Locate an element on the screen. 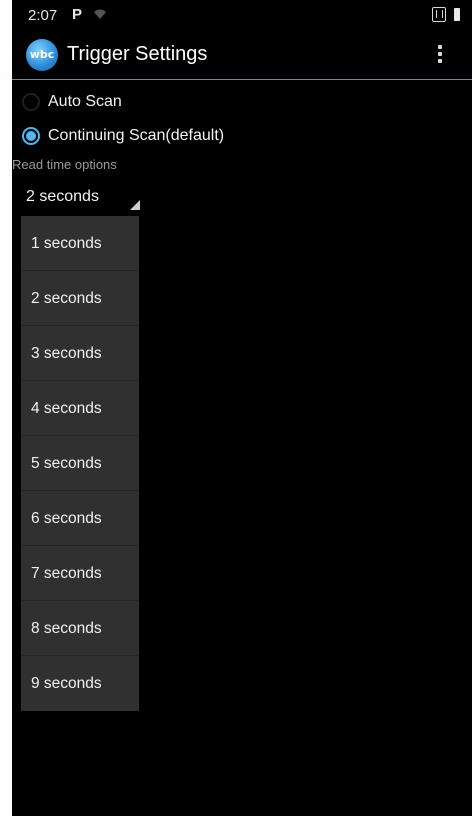 This screenshot has width=472, height=816. read-time-label: Read time options is located at coordinates (64, 164).